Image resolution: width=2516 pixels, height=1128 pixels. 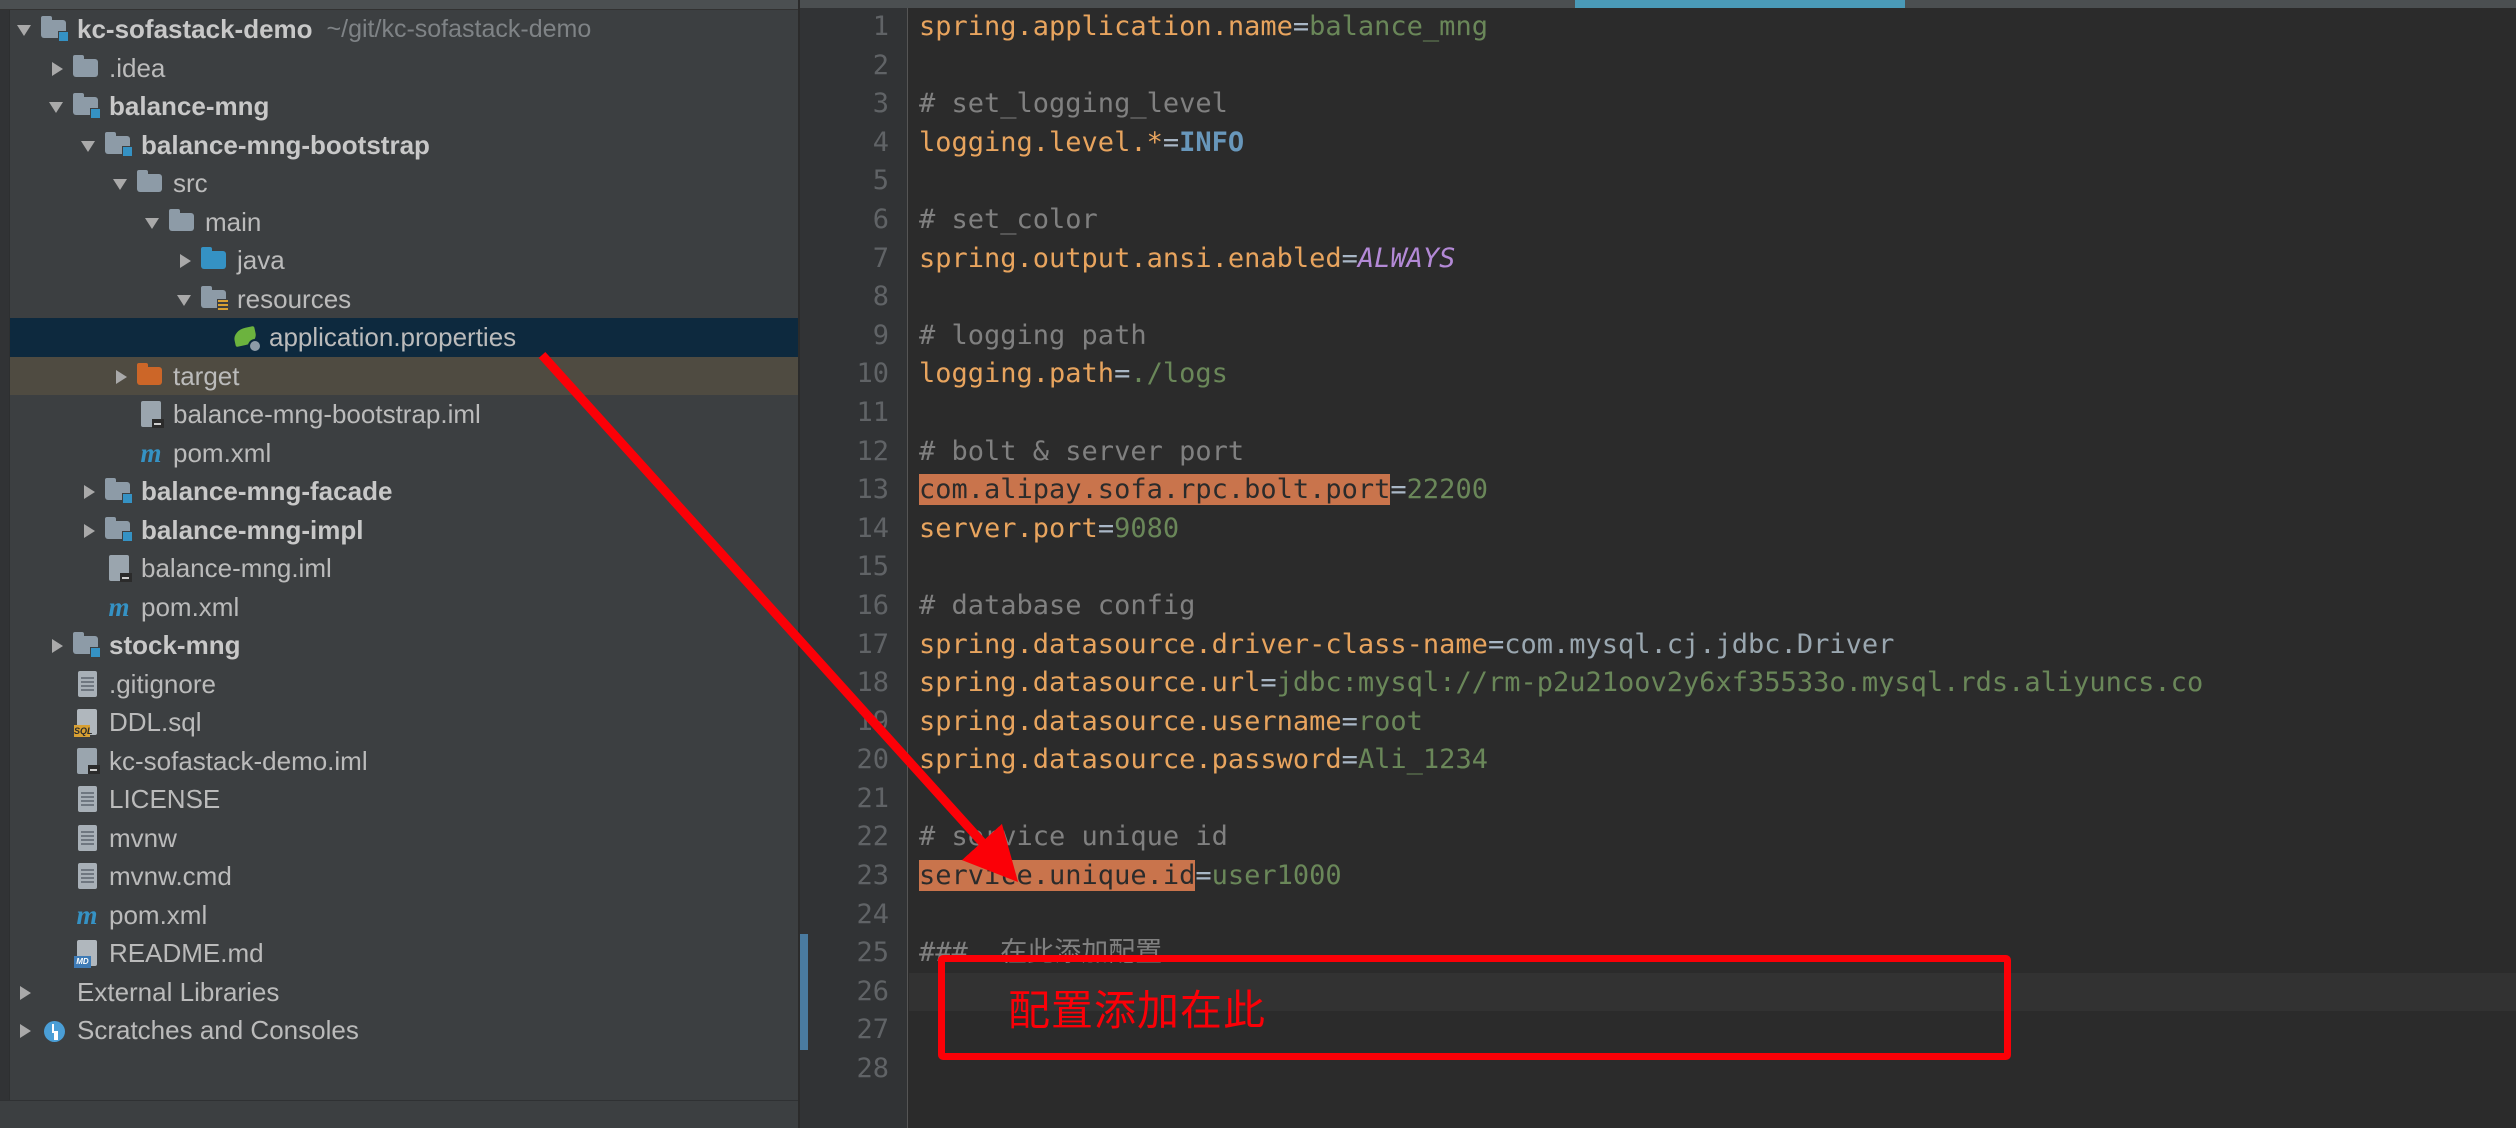 What do you see at coordinates (404, 684) in the screenshot?
I see `tree-row-gitignore: .gitignore` at bounding box center [404, 684].